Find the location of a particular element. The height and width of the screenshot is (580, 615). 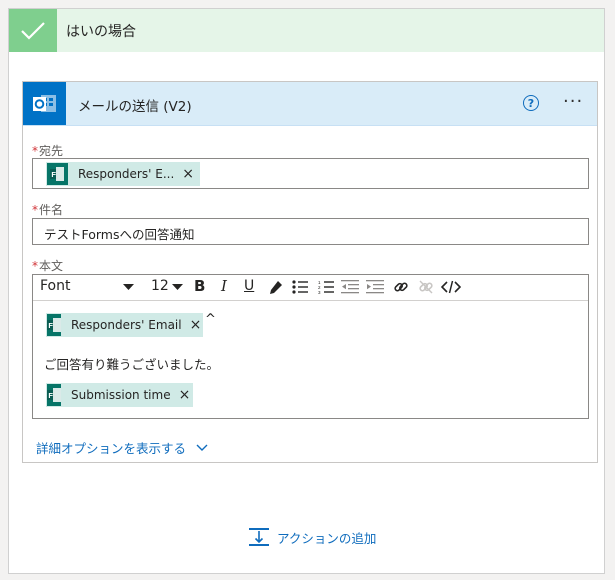

condition-yes-title: はいの場合 is located at coordinates (101, 32).